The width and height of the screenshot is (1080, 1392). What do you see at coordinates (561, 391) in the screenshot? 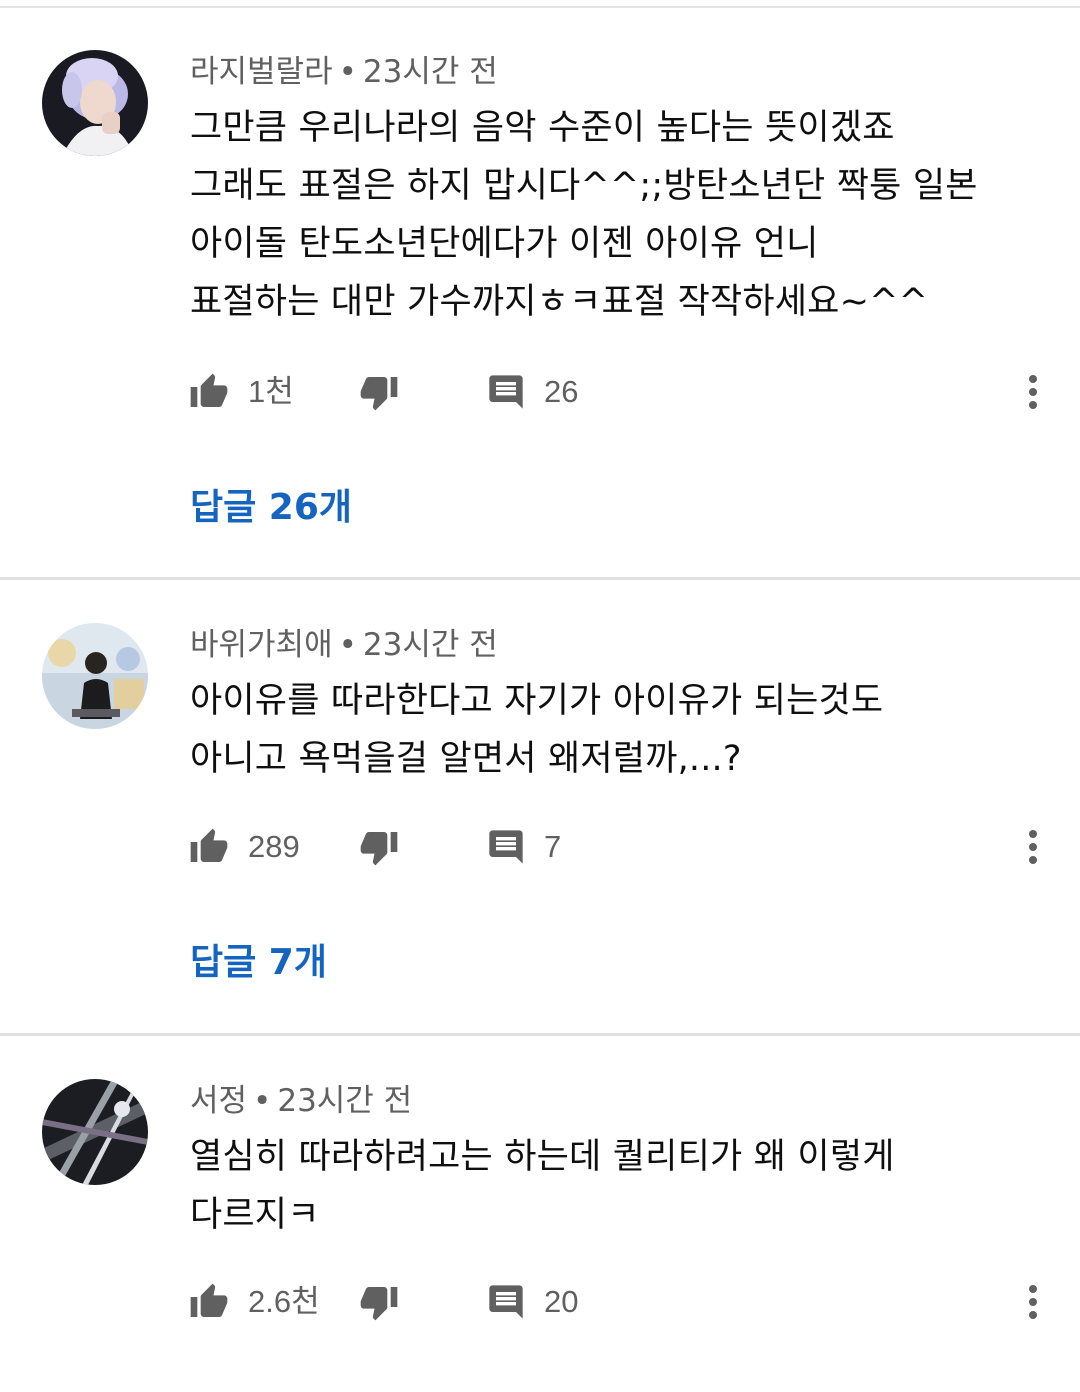
I see `reply-count: 26` at bounding box center [561, 391].